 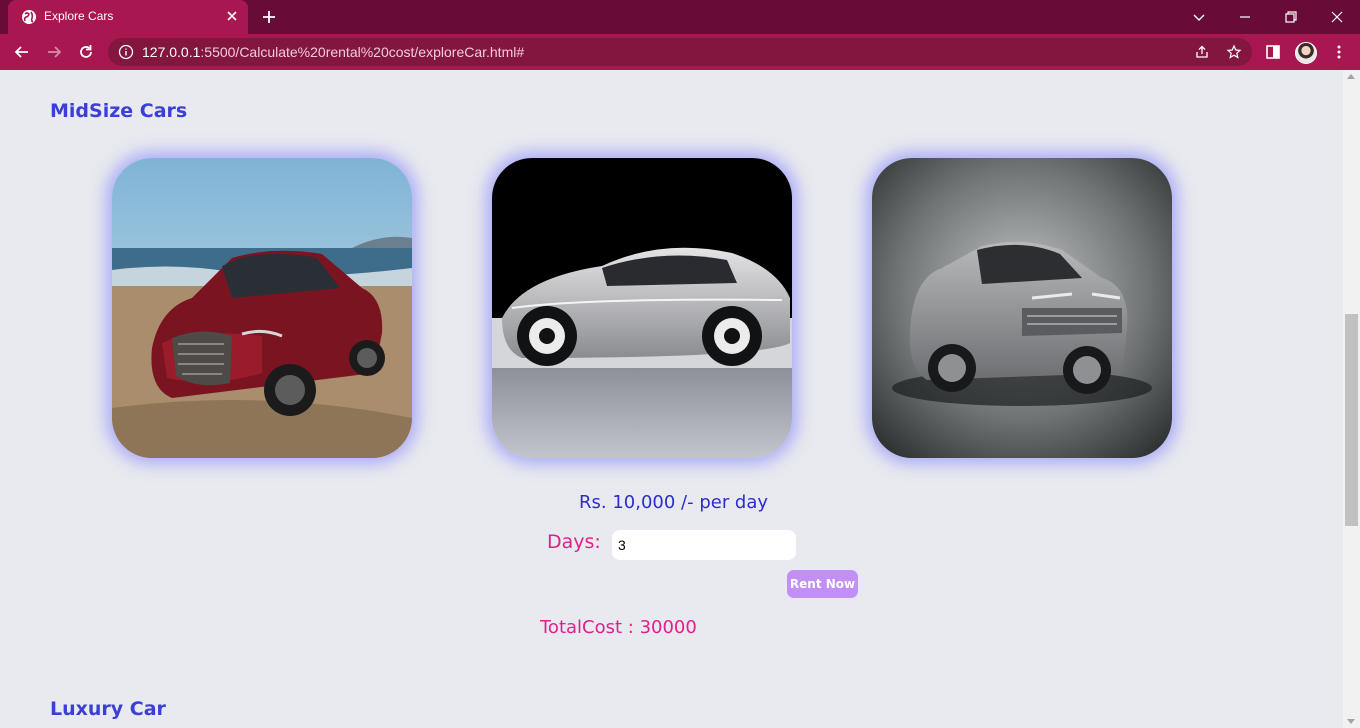 I want to click on tab-explore-cars: Explore Cars, so click(x=128, y=17).